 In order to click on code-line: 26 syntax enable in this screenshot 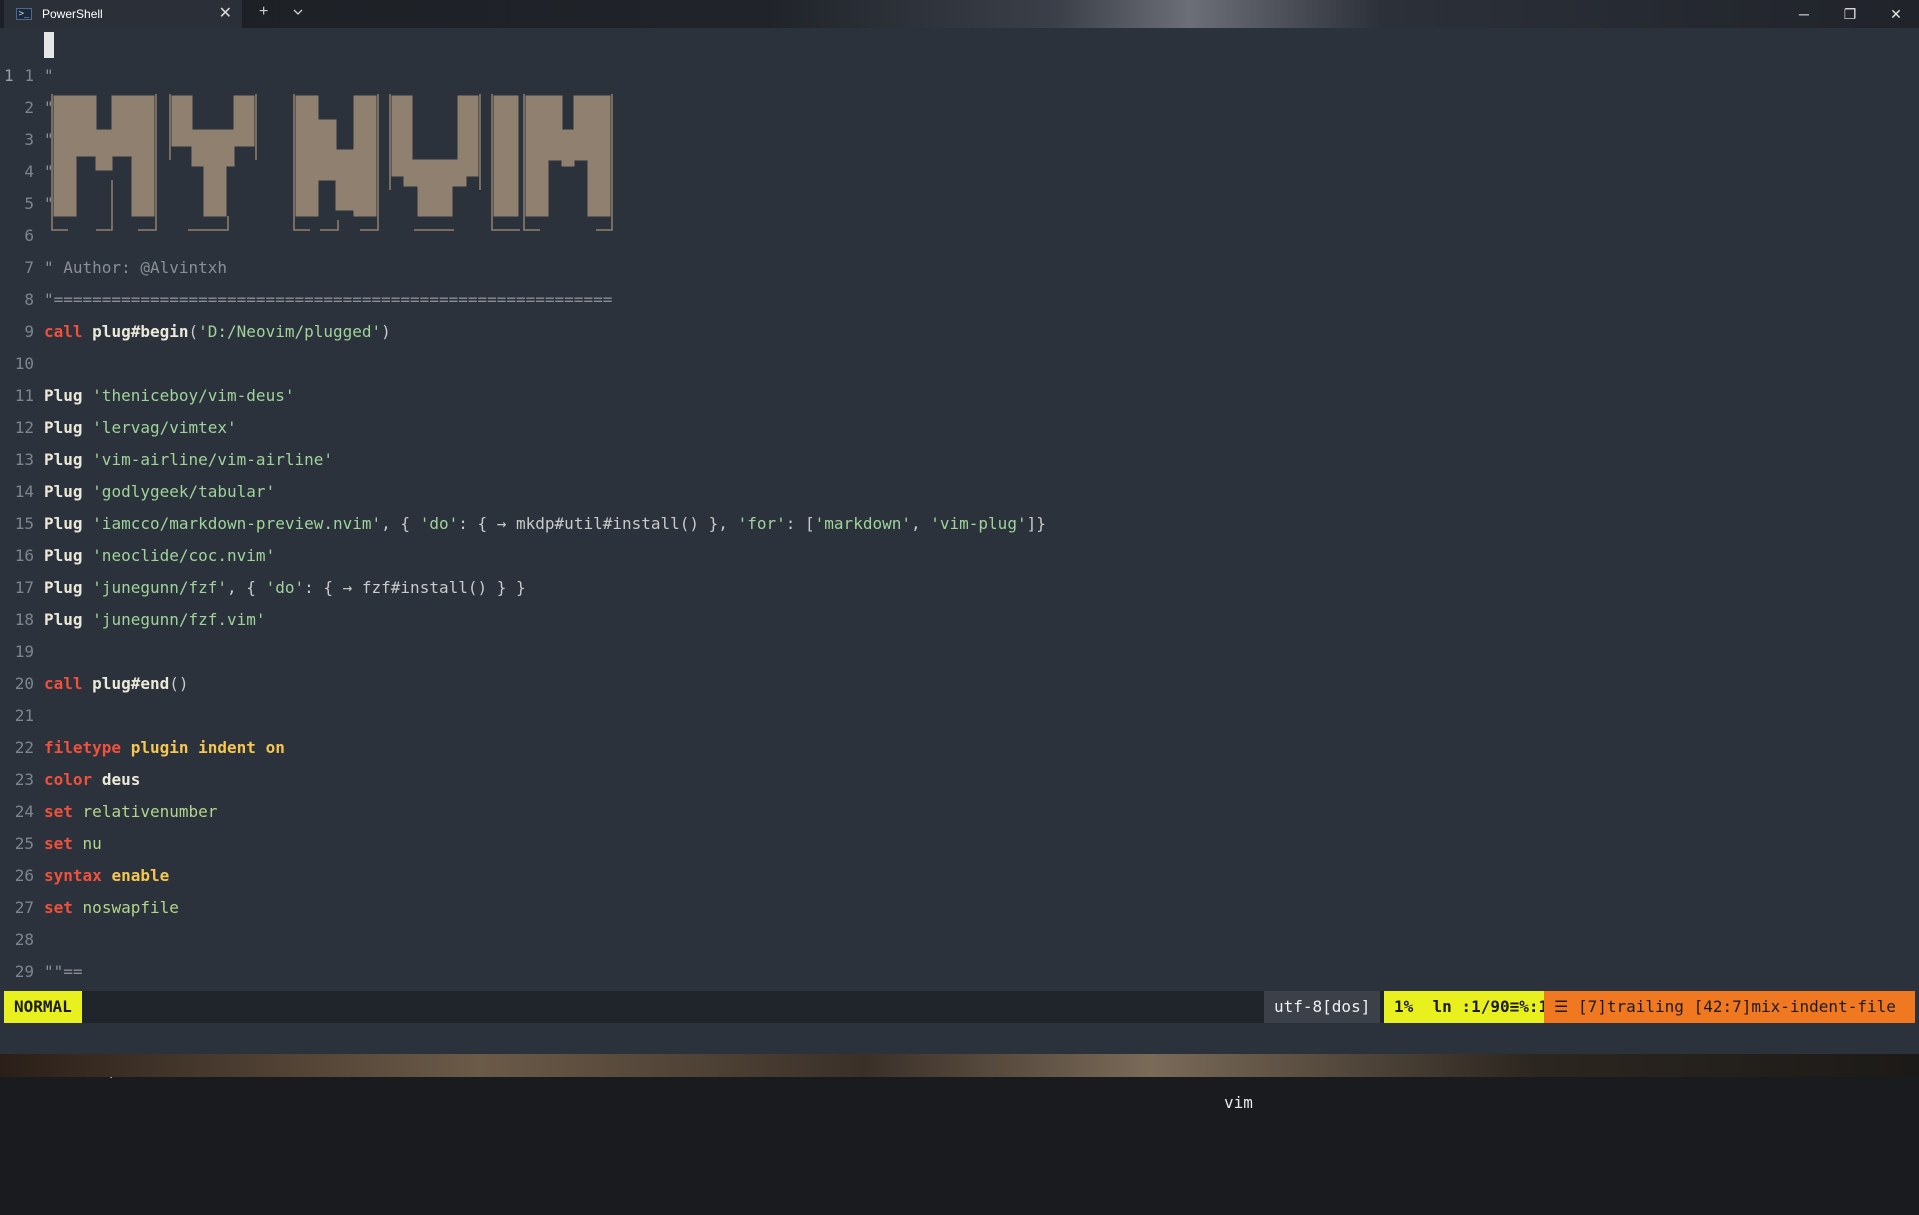, I will do `click(959, 876)`.